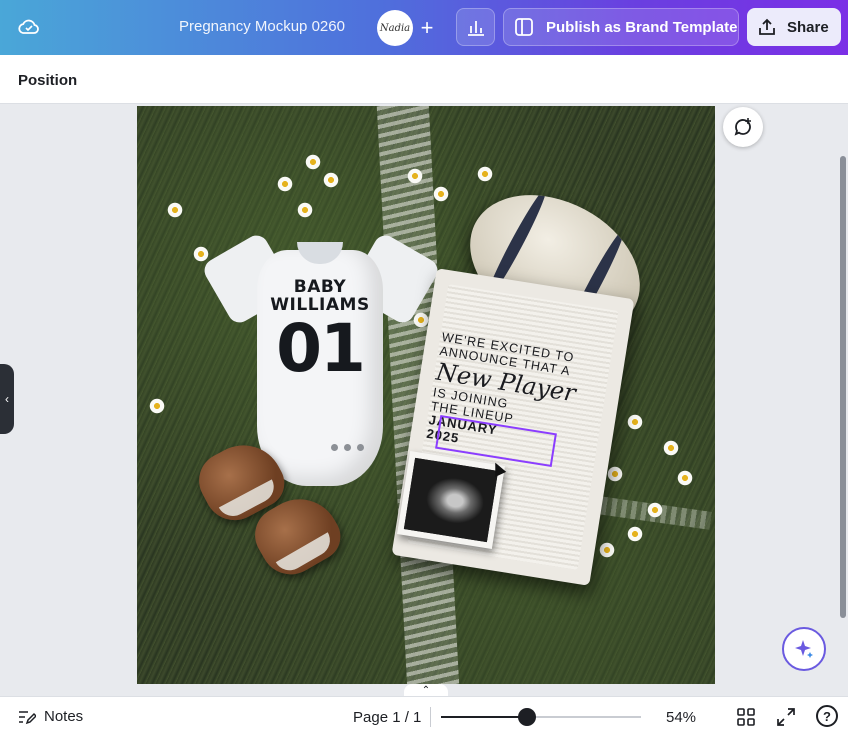 Image resolution: width=848 pixels, height=736 pixels. What do you see at coordinates (387, 717) in the screenshot?
I see `page-indicator: Page 1 / 1` at bounding box center [387, 717].